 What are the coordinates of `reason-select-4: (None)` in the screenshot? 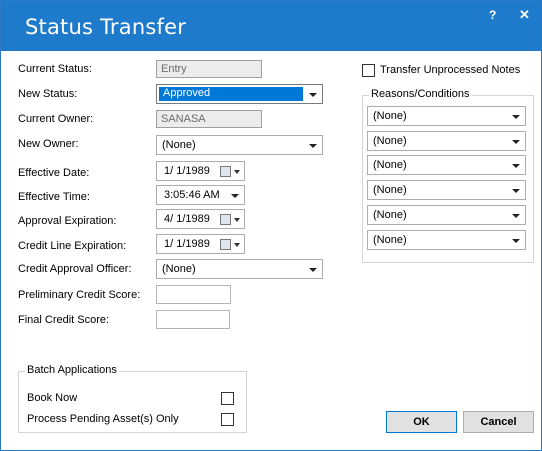 It's located at (446, 190).